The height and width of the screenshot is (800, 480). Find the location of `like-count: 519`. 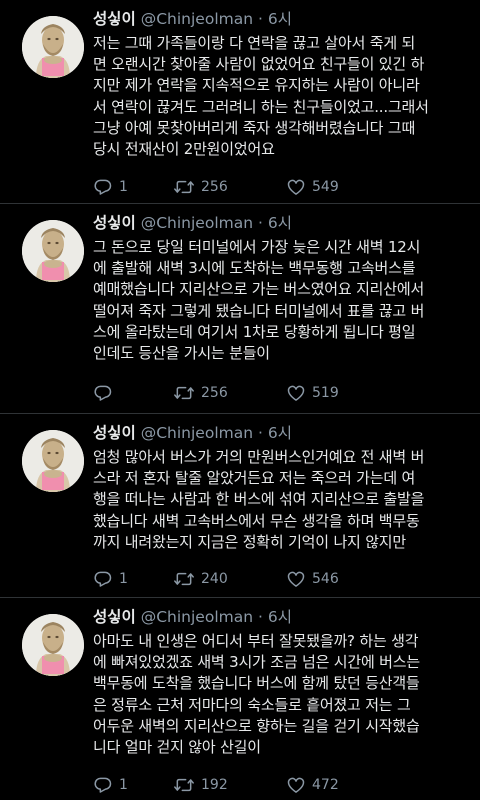

like-count: 519 is located at coordinates (325, 393).